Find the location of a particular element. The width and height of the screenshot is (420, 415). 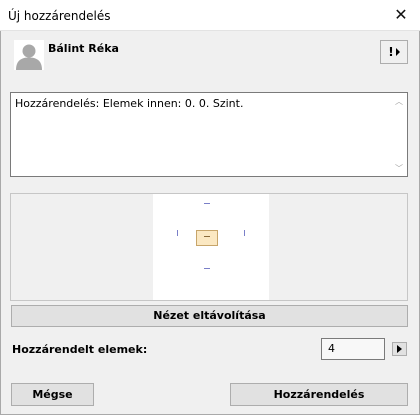

description-scrollbar: ︿ ﹀ is located at coordinates (399, 134).